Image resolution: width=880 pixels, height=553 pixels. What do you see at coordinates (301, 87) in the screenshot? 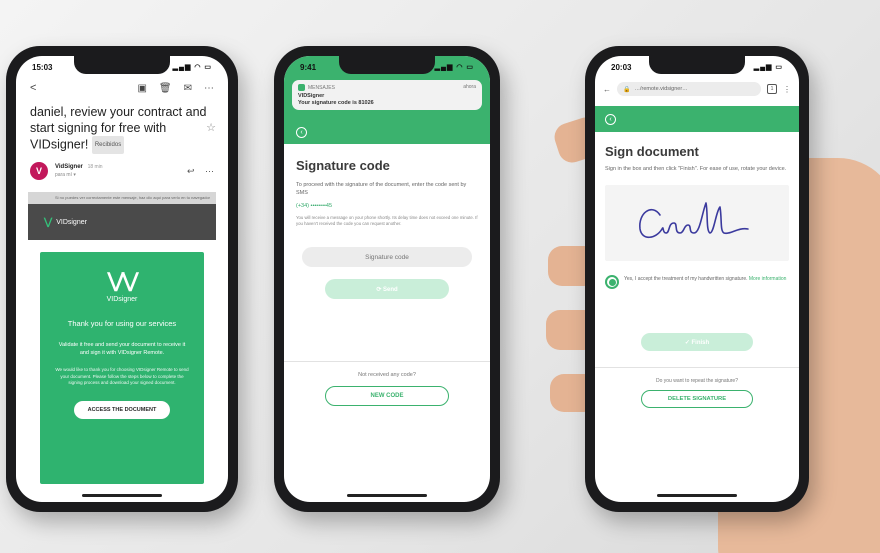
I see `messages-icon` at bounding box center [301, 87].